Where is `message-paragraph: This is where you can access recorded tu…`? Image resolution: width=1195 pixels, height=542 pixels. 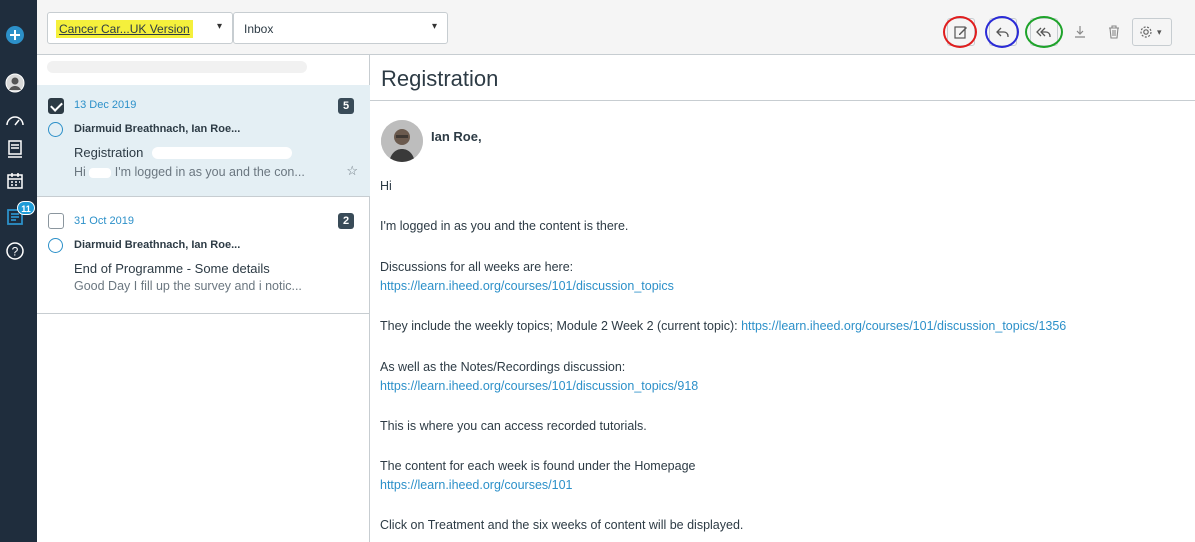
message-paragraph: This is where you can access recorded tu… is located at coordinates (513, 426).